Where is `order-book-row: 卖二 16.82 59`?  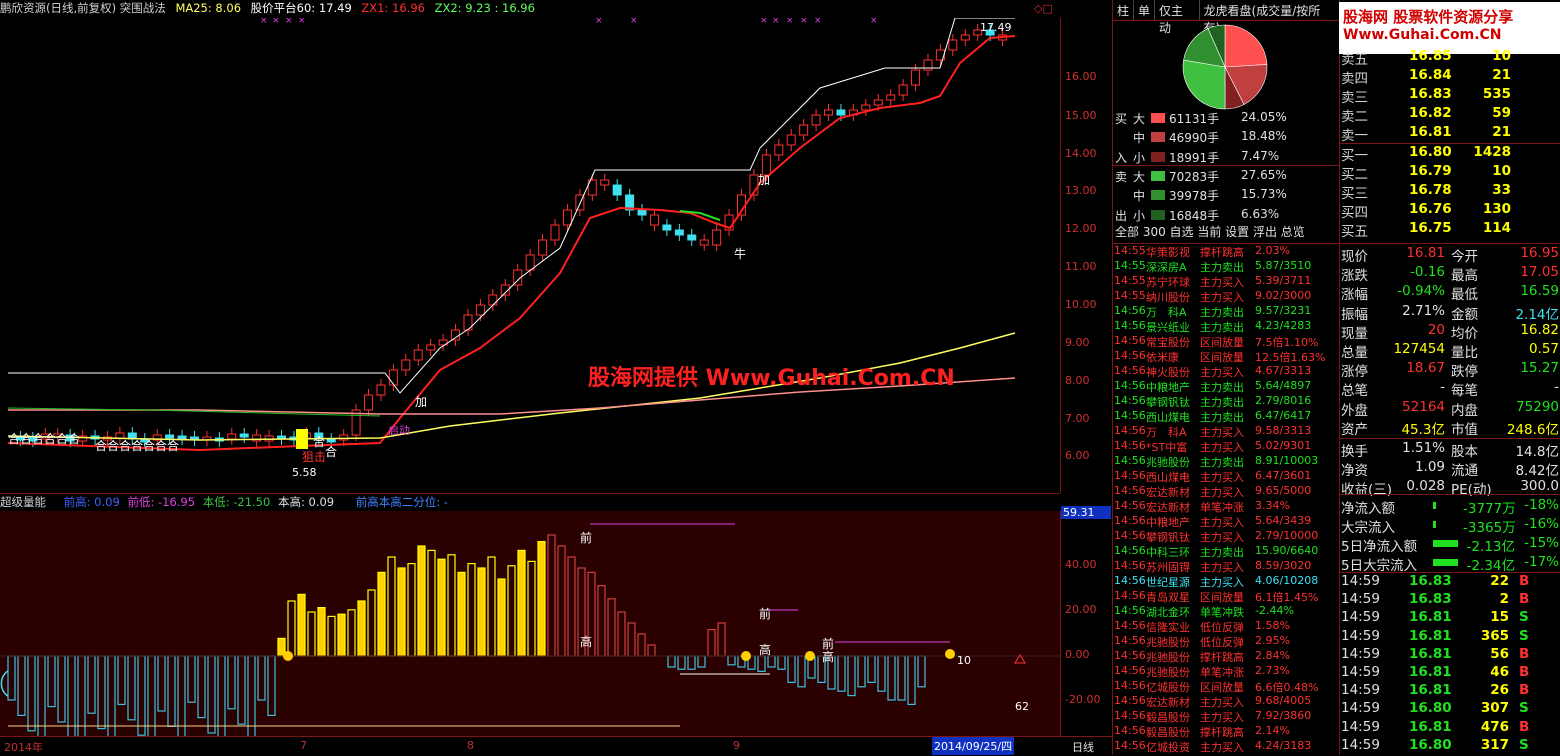 order-book-row: 卖二 16.82 59 is located at coordinates (1449, 115).